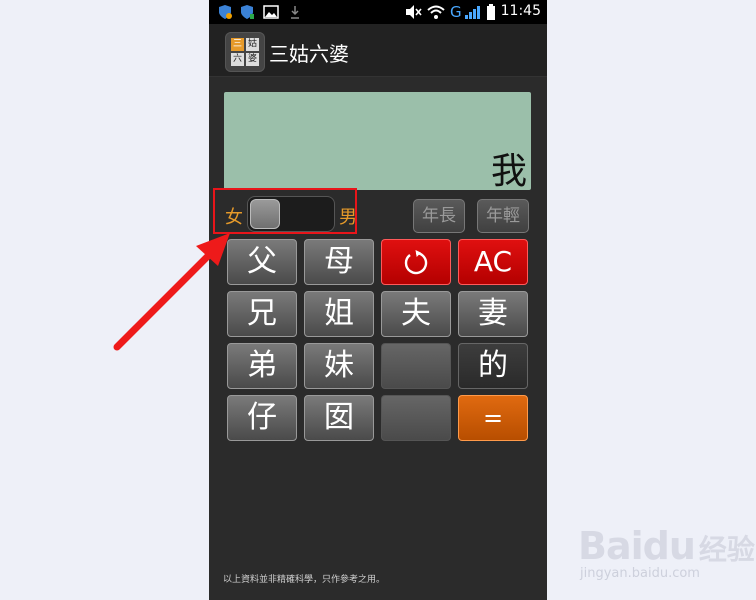 This screenshot has height=600, width=756. I want to click on annotation-arrow, so click(171, 292).